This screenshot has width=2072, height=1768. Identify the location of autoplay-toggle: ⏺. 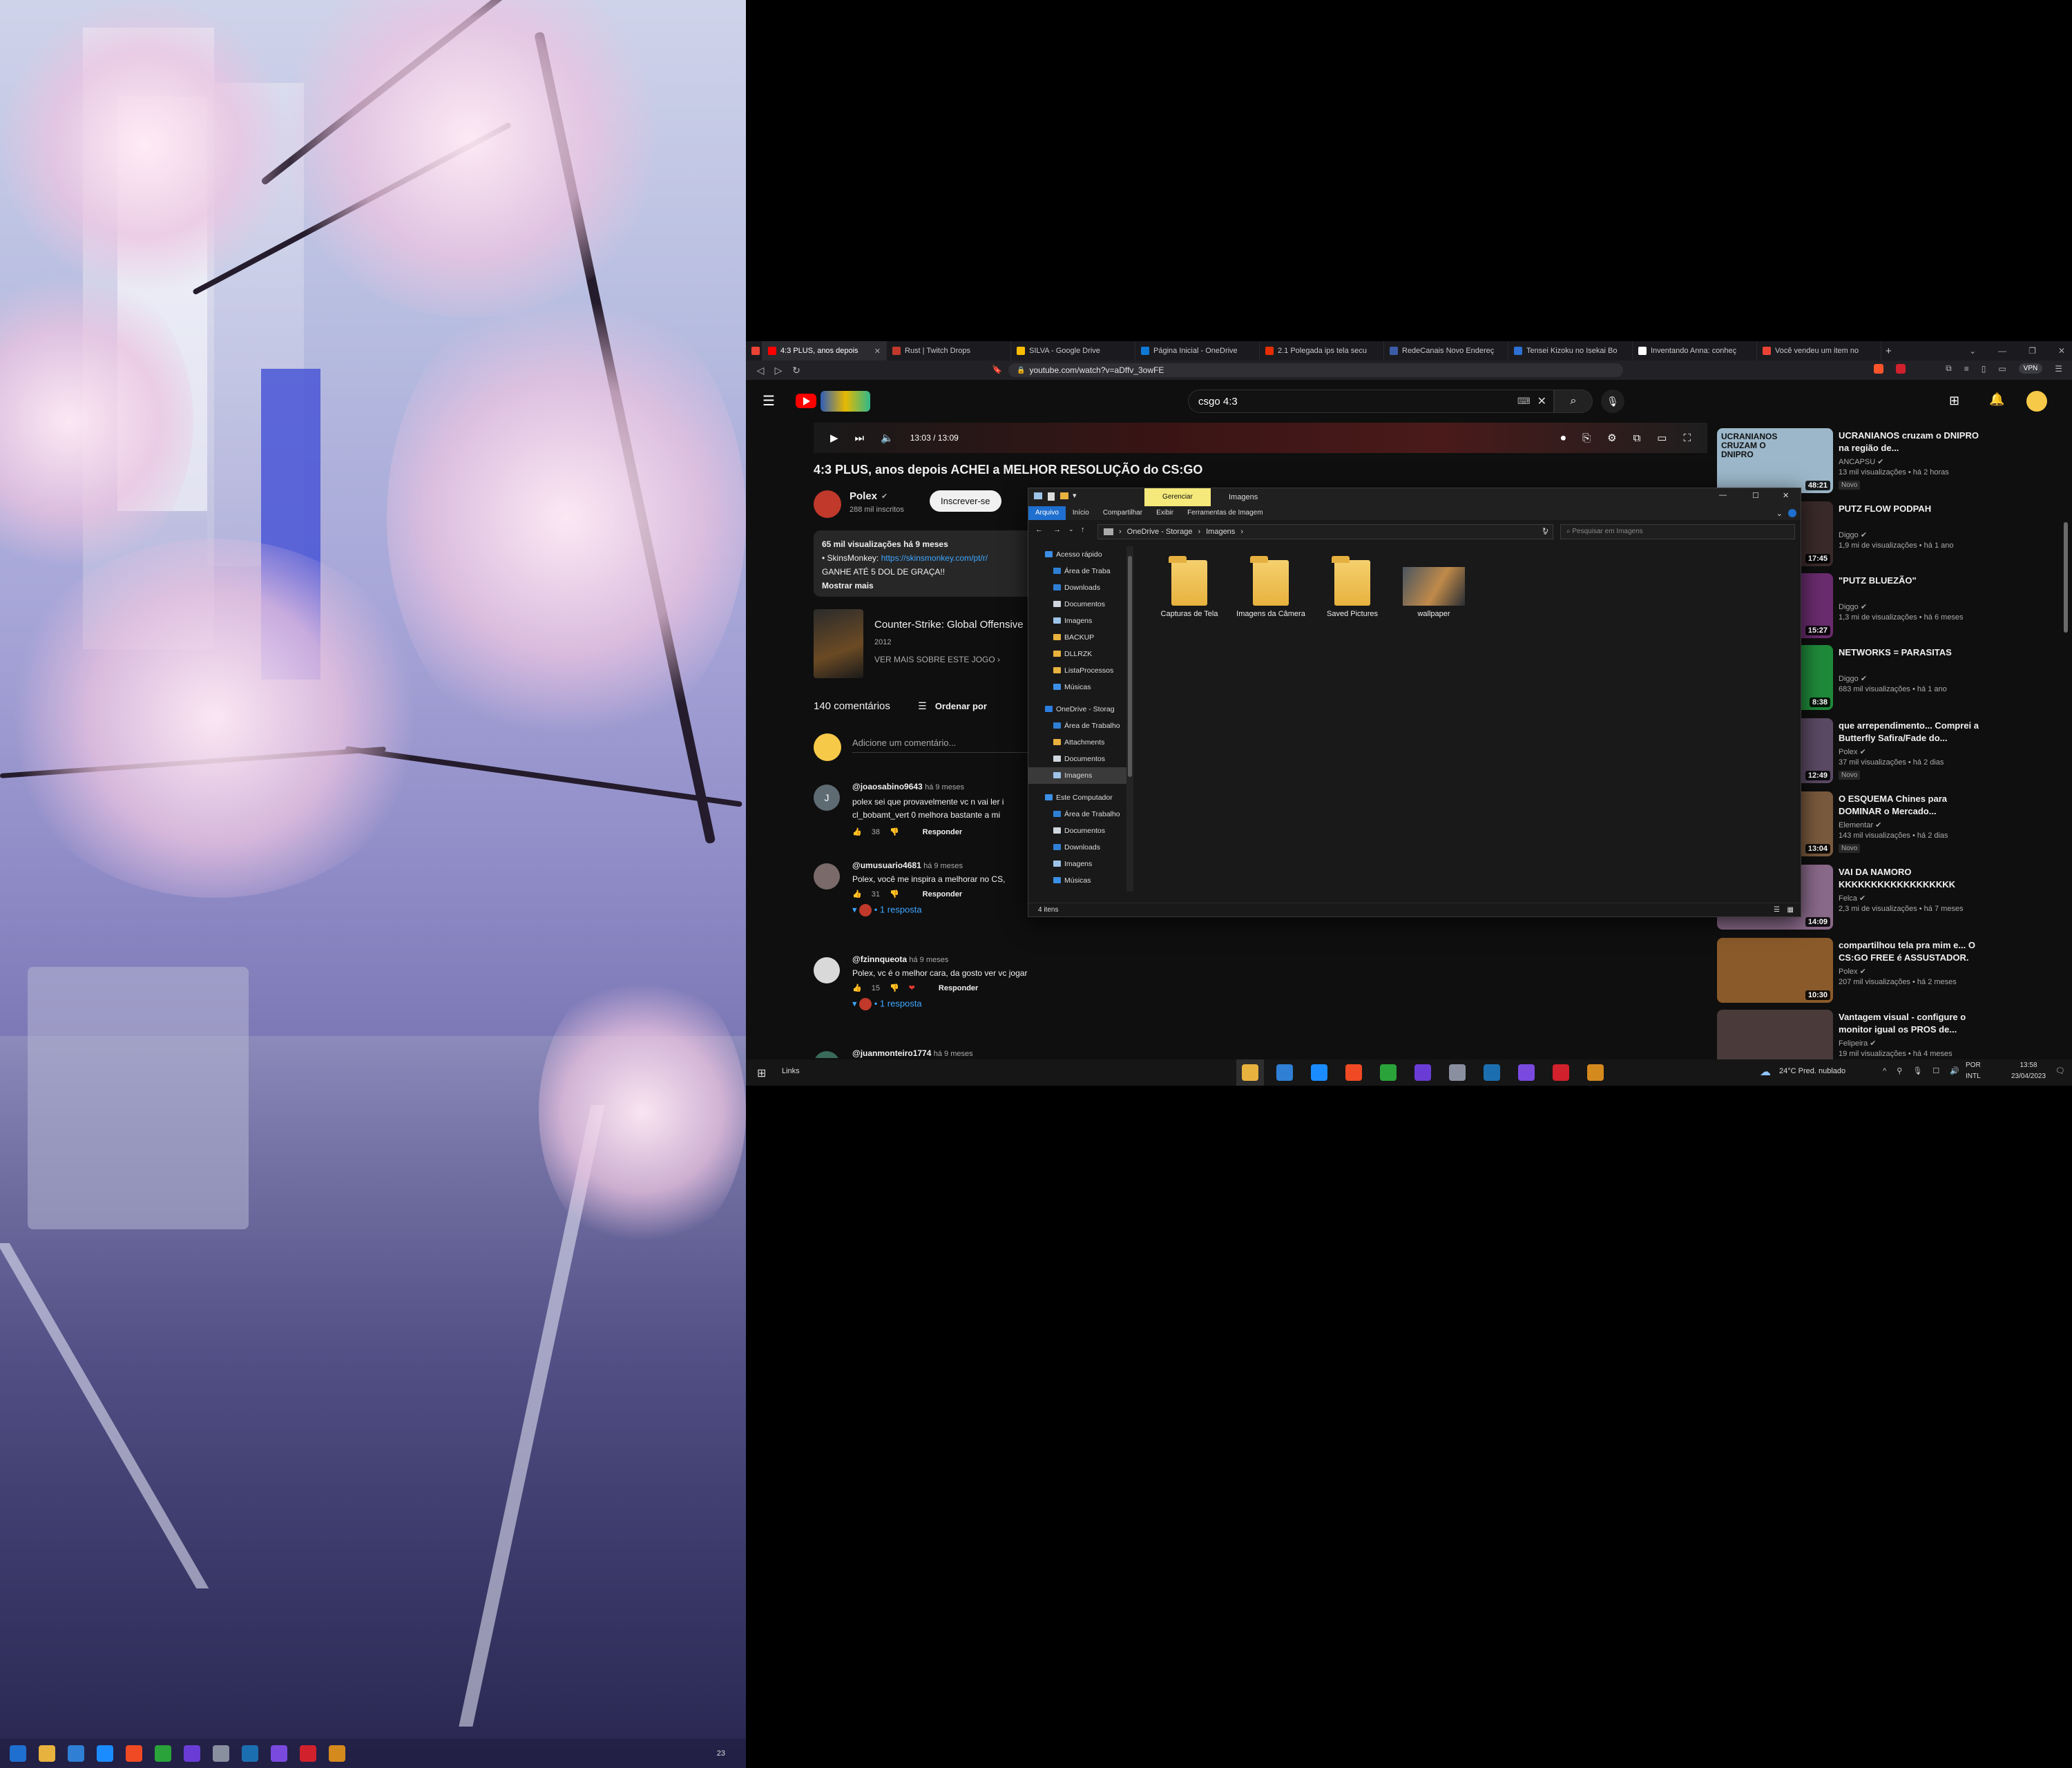
(1563, 438).